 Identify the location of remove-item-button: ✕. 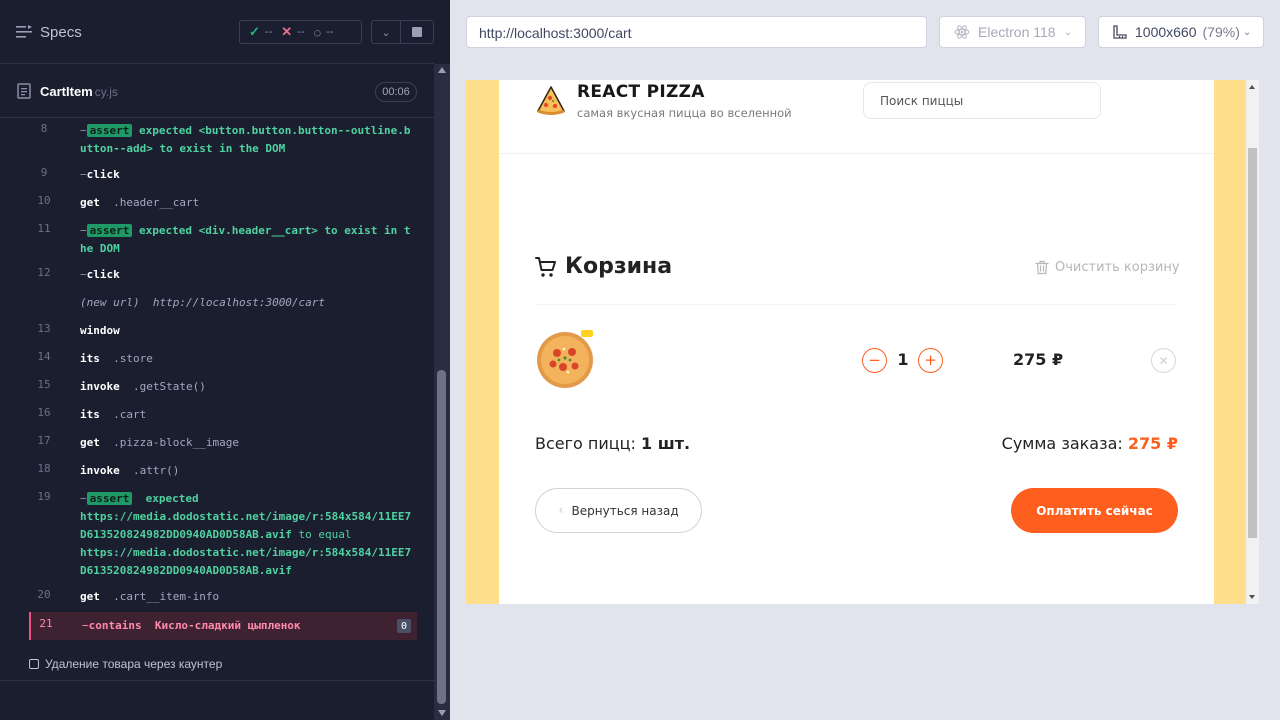
(1163, 360).